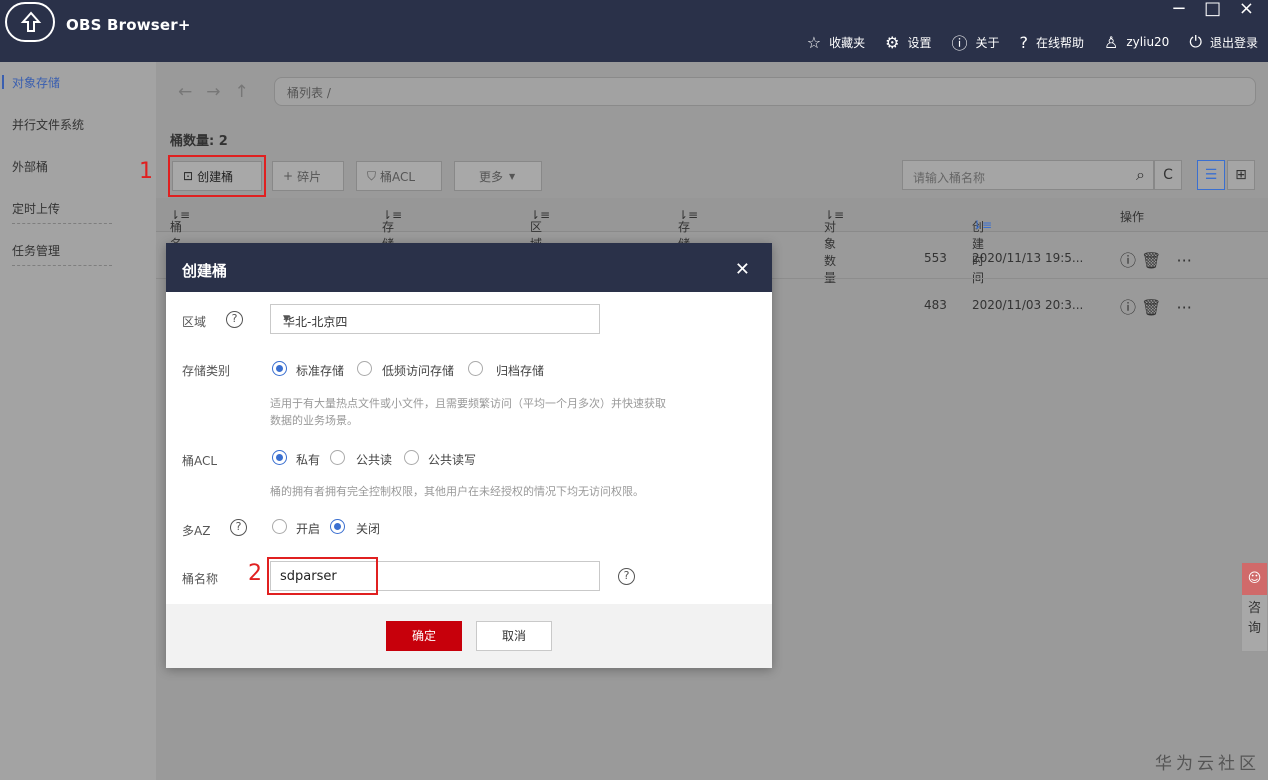  I want to click on sidebar-item-object-storage: 对象存储, so click(78, 83).